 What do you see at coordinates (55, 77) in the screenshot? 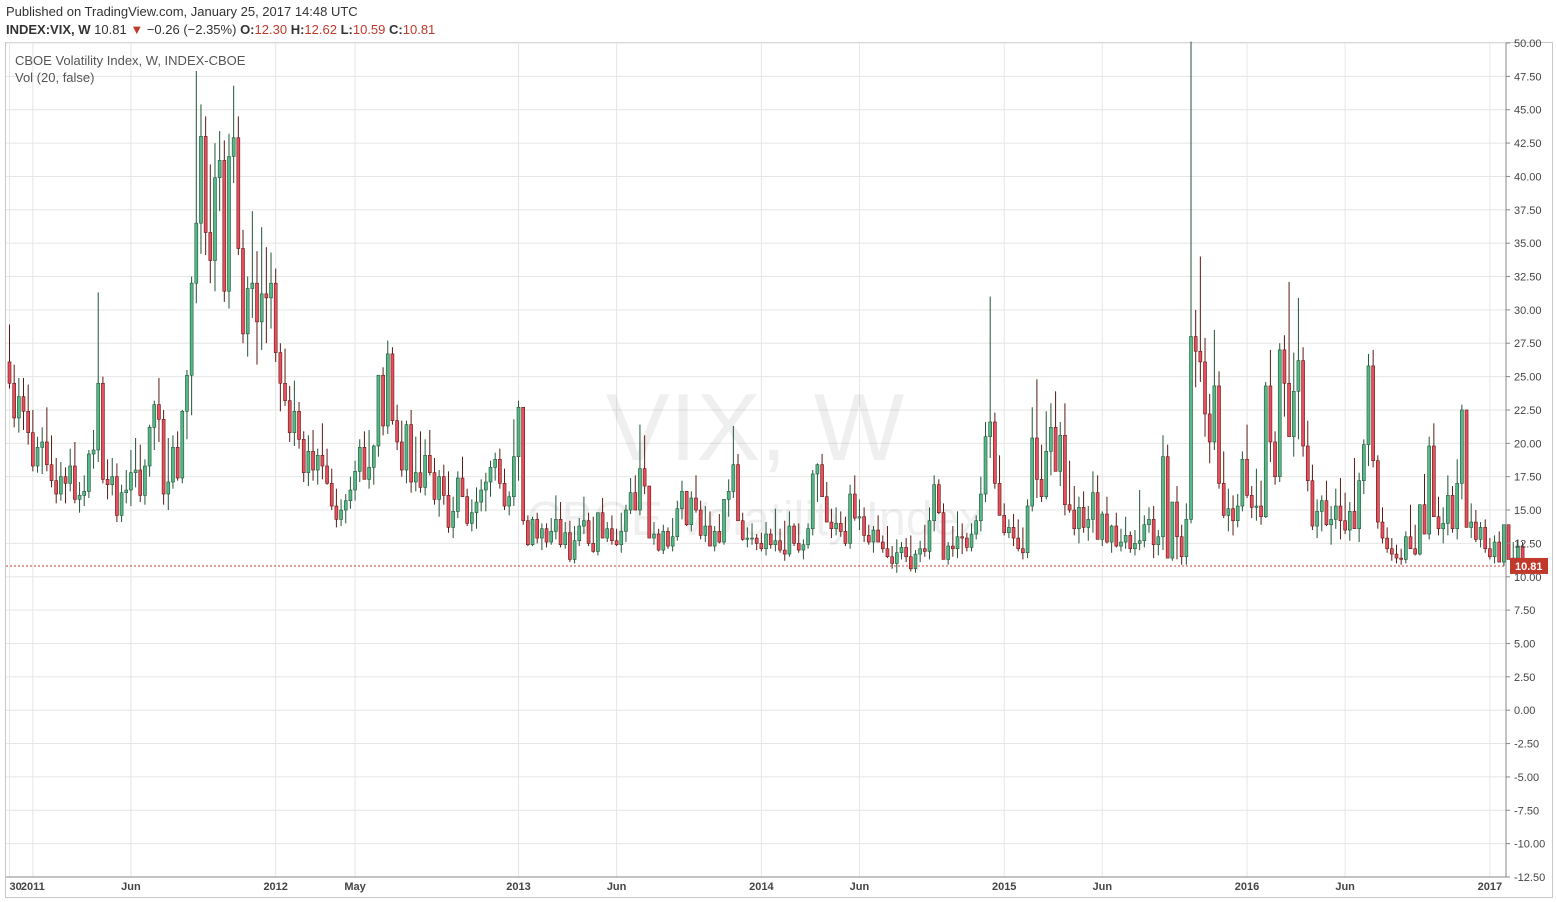
I see `indicator-legend: Vol (20, false)` at bounding box center [55, 77].